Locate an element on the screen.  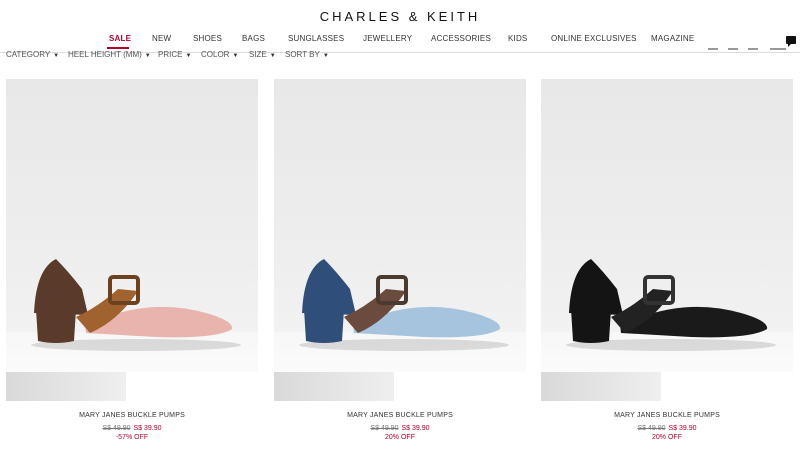
nav-item-new: NEW is located at coordinates (161, 38).